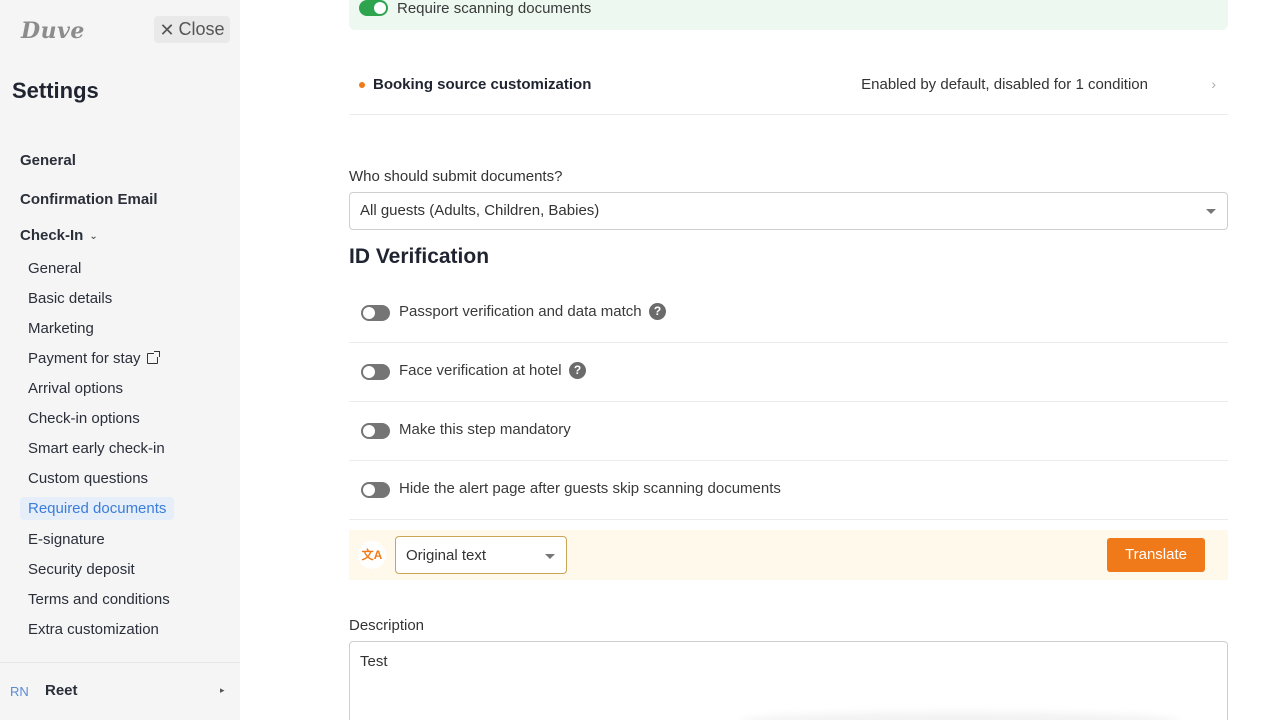 The width and height of the screenshot is (1280, 720). Describe the element at coordinates (1156, 555) in the screenshot. I see `translate-button: Translate` at that location.